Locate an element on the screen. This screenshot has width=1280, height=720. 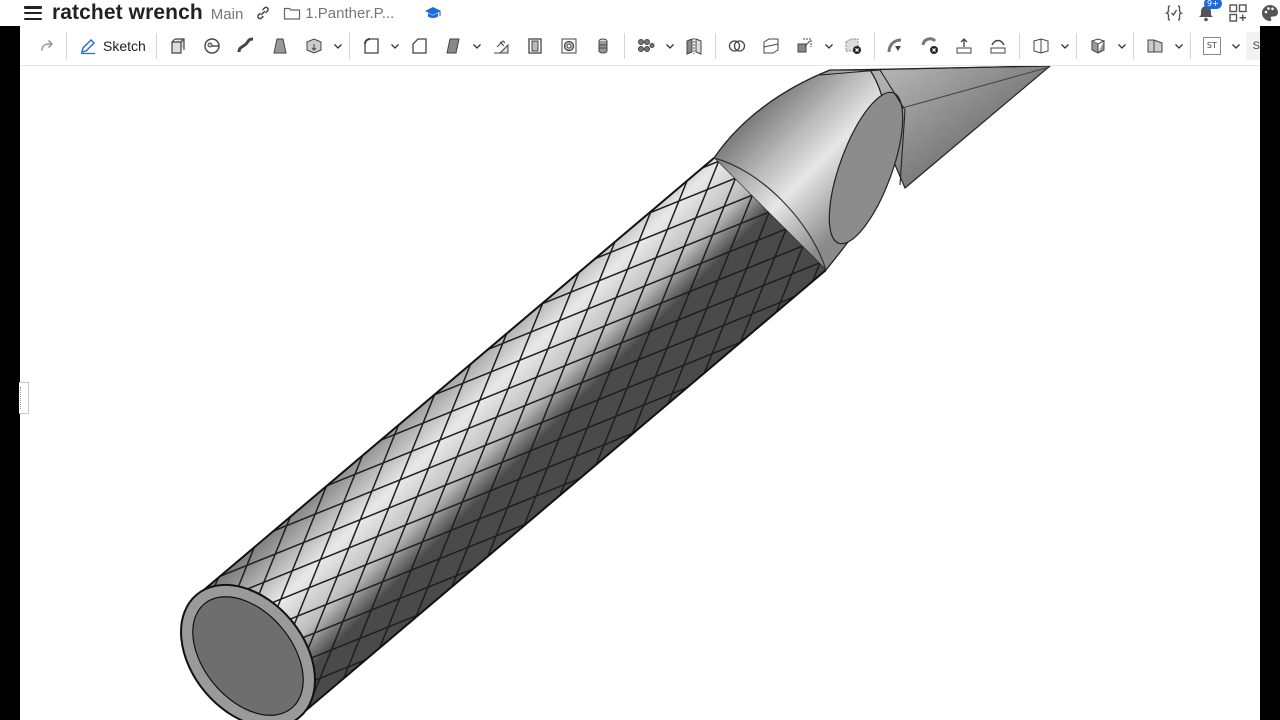
fillet-dropdown is located at coordinates (395, 46).